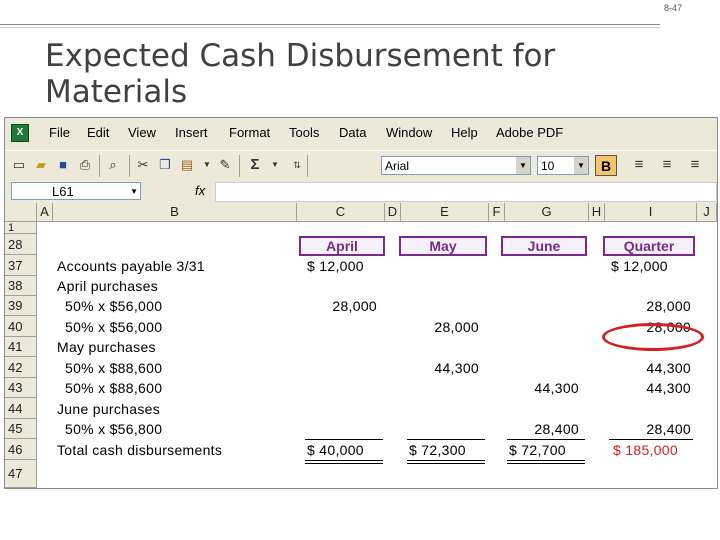  Describe the element at coordinates (300, 74) in the screenshot. I see `slide-title: Expected Cash Disbursement for Materials` at that location.